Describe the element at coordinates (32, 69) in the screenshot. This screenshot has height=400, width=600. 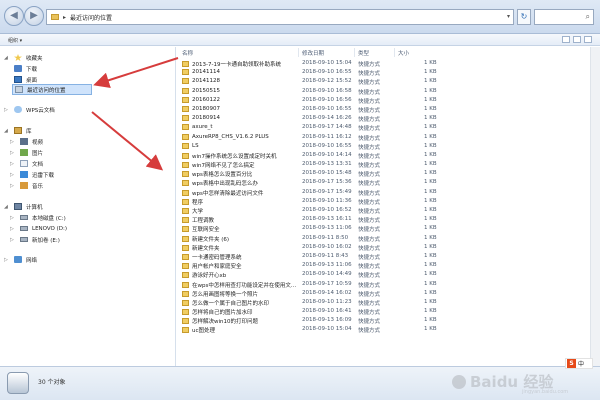
I see `sidebar-label: 下载` at that location.